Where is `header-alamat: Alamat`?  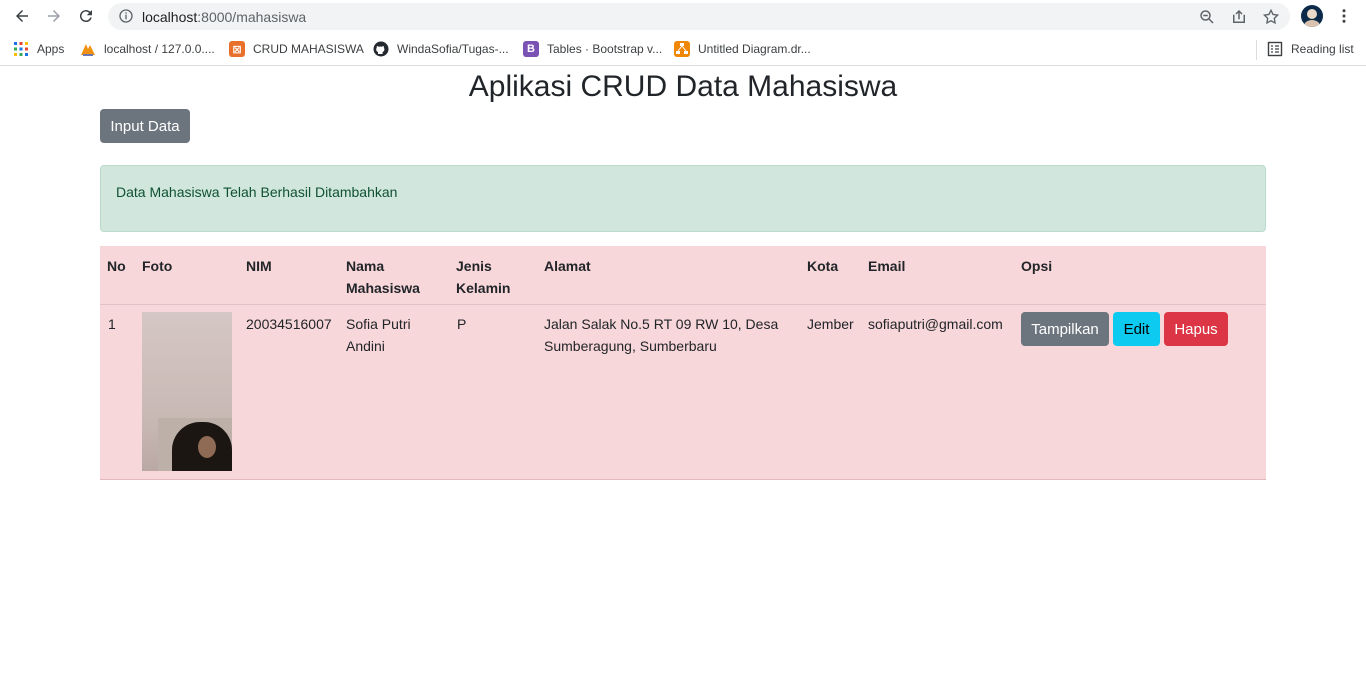
header-alamat: Alamat is located at coordinates (567, 266).